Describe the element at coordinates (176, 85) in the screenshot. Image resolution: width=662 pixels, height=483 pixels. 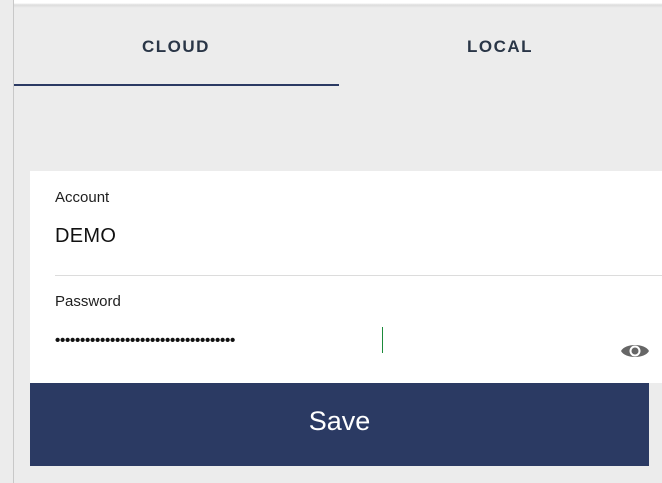
I see `tab-selected-indicator` at that location.